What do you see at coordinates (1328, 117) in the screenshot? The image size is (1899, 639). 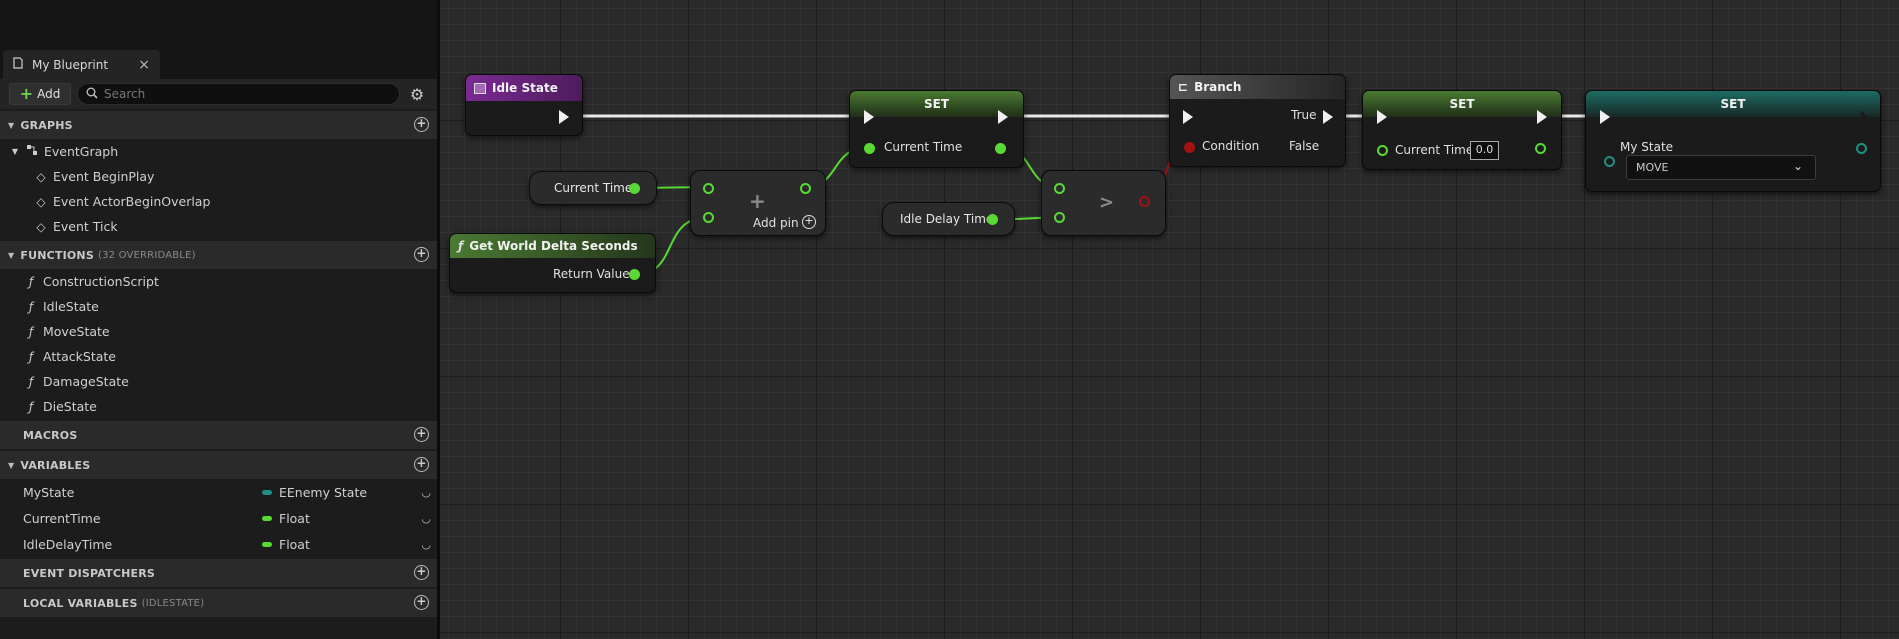 I see `exec-true-pin` at bounding box center [1328, 117].